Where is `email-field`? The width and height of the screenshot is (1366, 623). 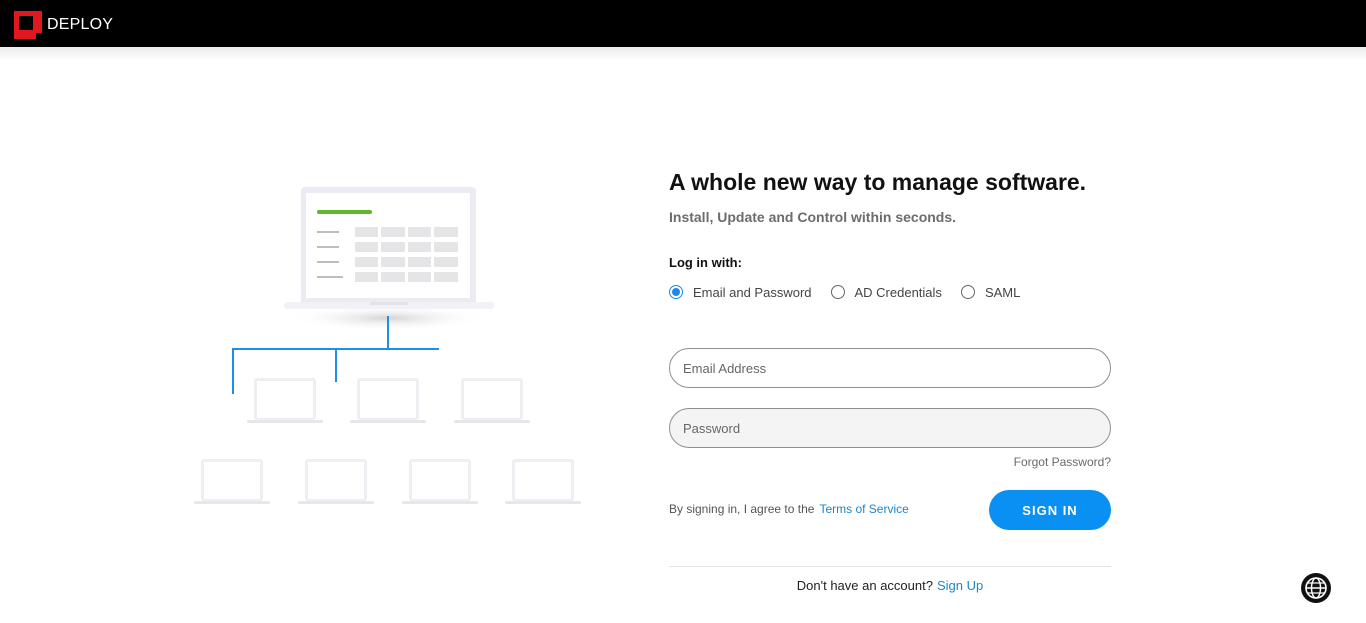 email-field is located at coordinates (890, 368).